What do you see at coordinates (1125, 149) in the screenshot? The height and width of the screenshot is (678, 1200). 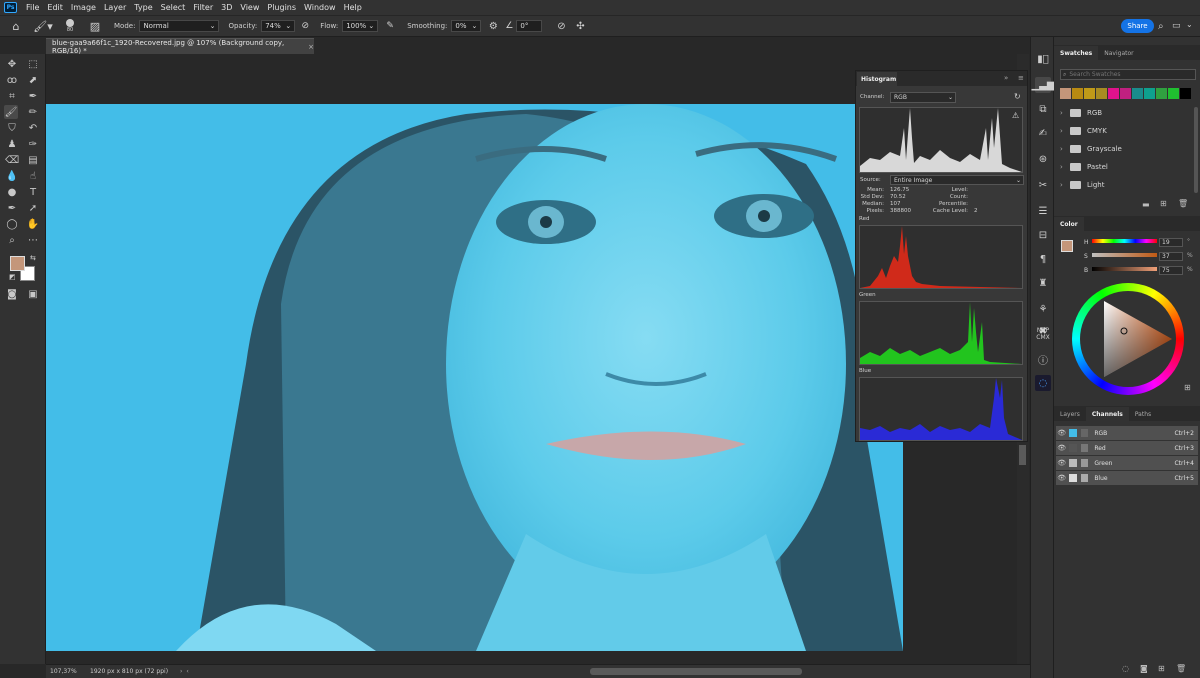 I see `swatch-folder-grayscale: › Grayscale` at bounding box center [1125, 149].